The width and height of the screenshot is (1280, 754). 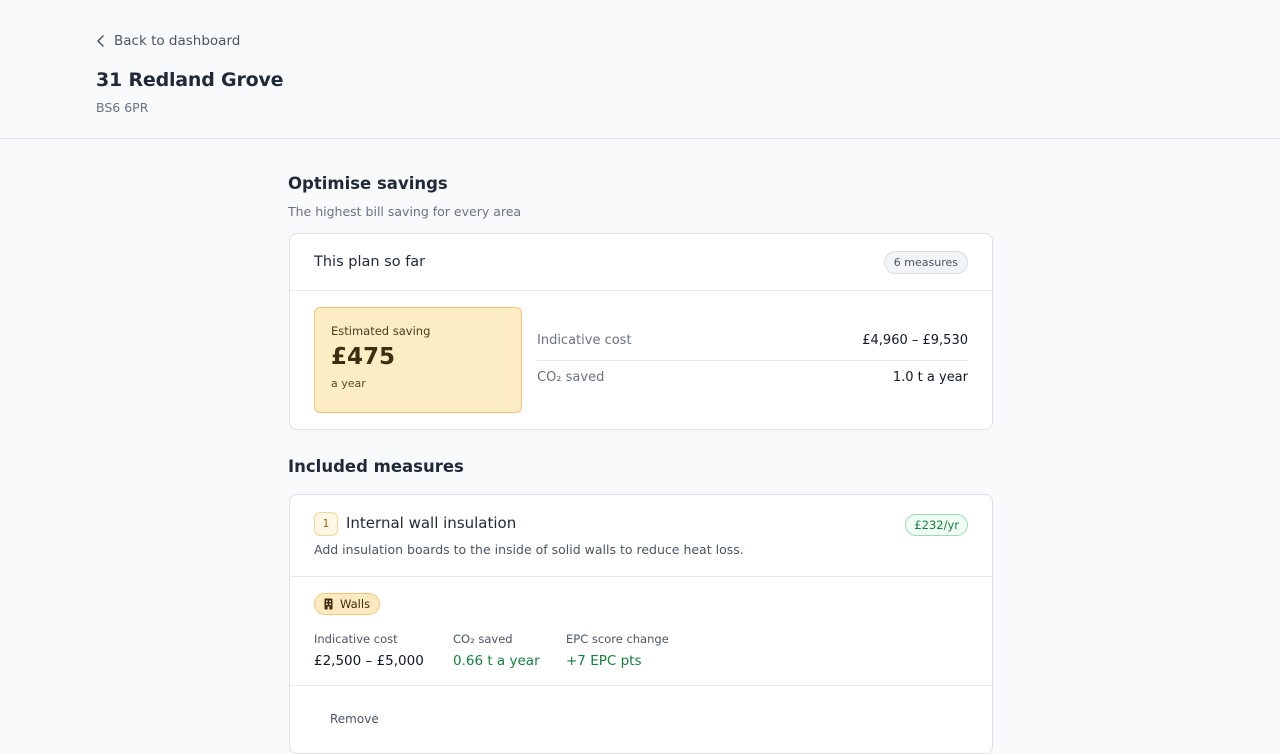 I want to click on included-measures-heading: Included measures, so click(x=376, y=466).